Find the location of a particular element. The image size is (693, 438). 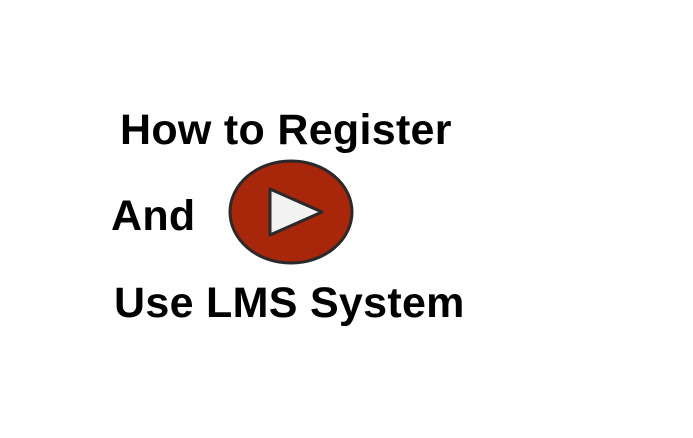

play-icon is located at coordinates (291, 212).